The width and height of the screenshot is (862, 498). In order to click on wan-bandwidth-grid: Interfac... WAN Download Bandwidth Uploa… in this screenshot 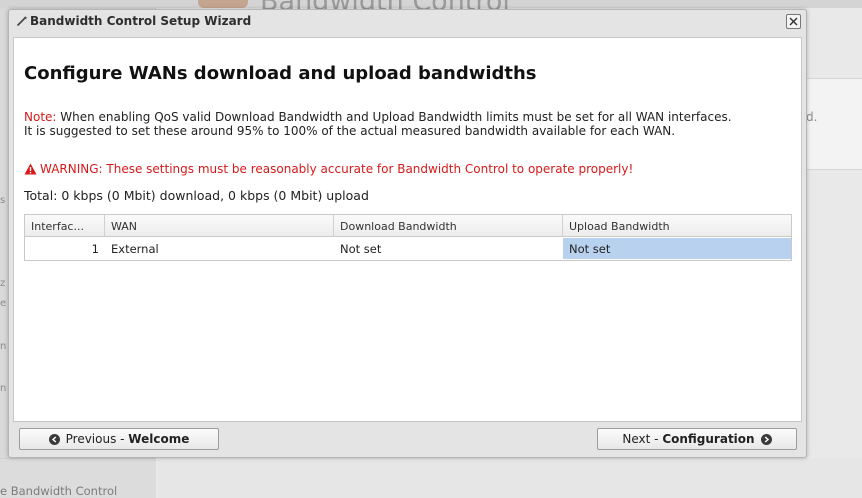, I will do `click(408, 237)`.